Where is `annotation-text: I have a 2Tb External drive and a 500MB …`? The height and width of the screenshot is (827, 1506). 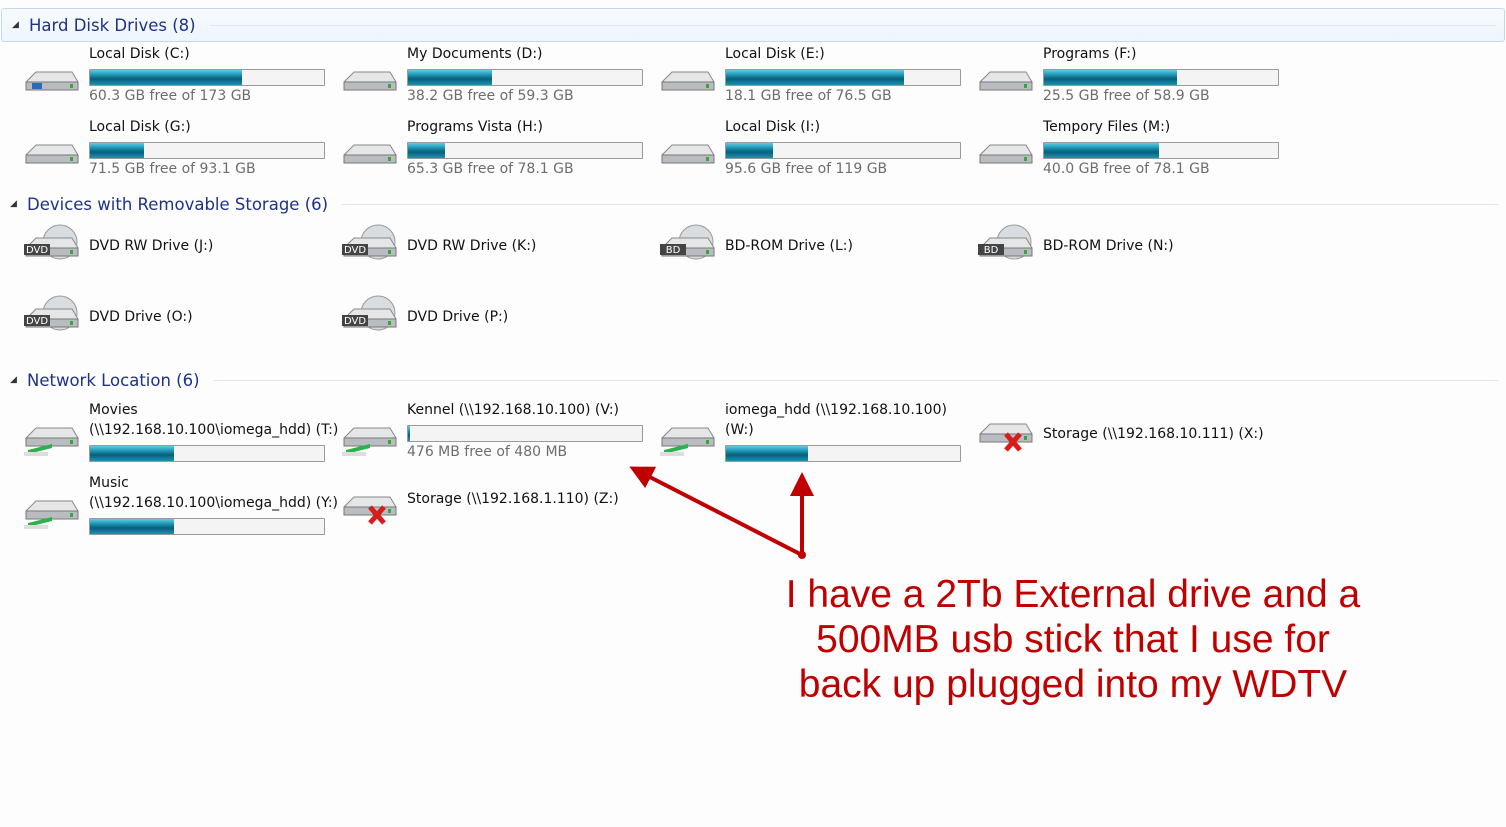 annotation-text: I have a 2Tb External drive and a 500MB … is located at coordinates (1073, 639).